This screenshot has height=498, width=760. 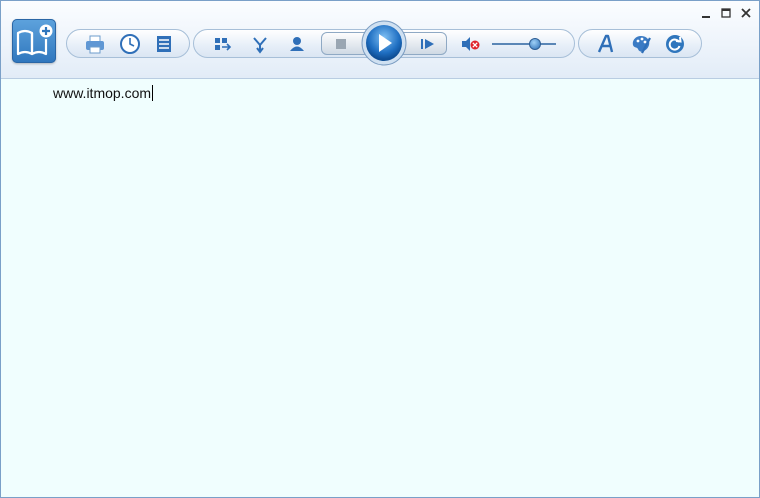 I want to click on list-icon, so click(x=164, y=44).